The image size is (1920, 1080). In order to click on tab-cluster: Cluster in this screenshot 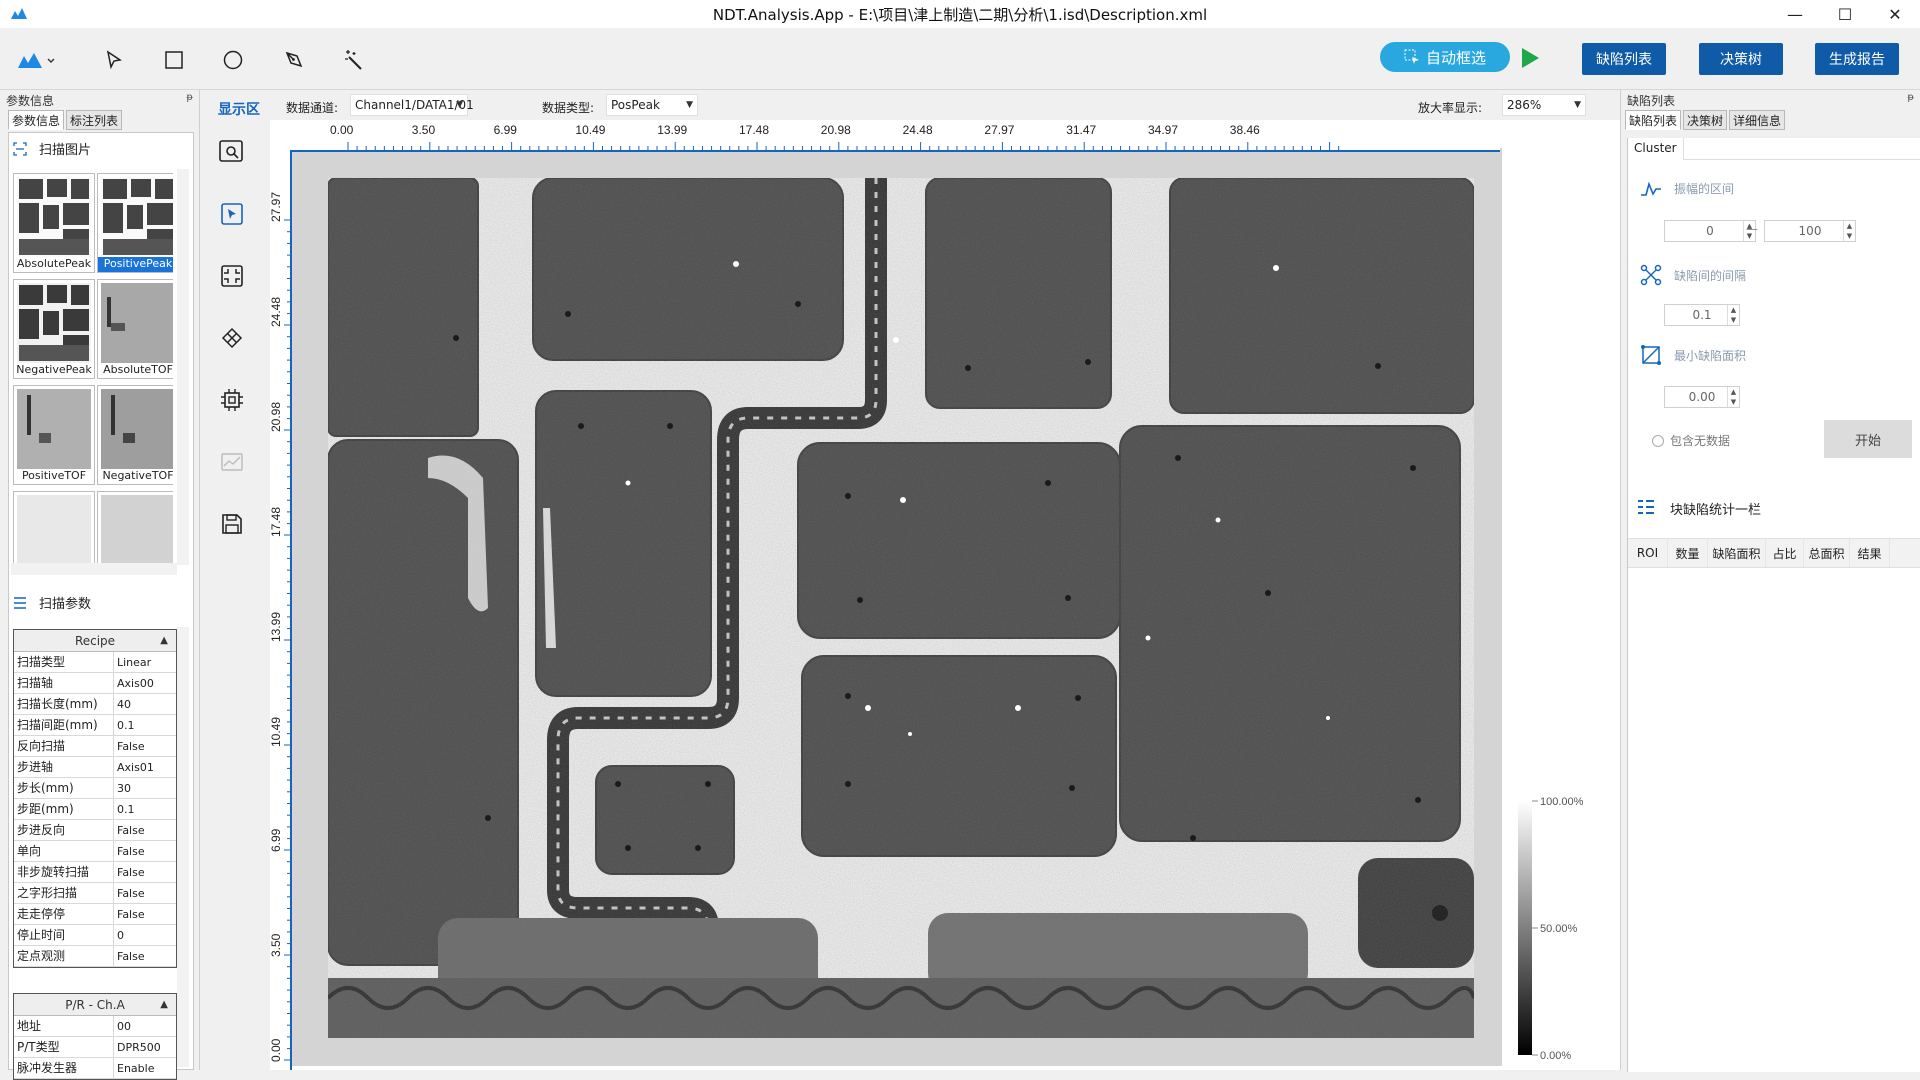, I will do `click(1656, 149)`.